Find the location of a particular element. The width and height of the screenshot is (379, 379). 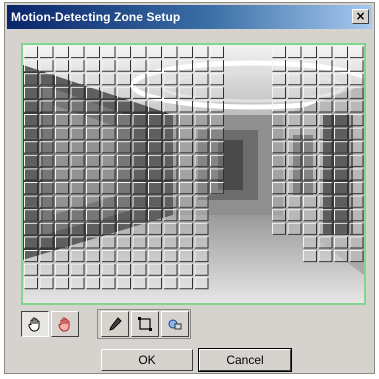

close-button: × is located at coordinates (360, 16).